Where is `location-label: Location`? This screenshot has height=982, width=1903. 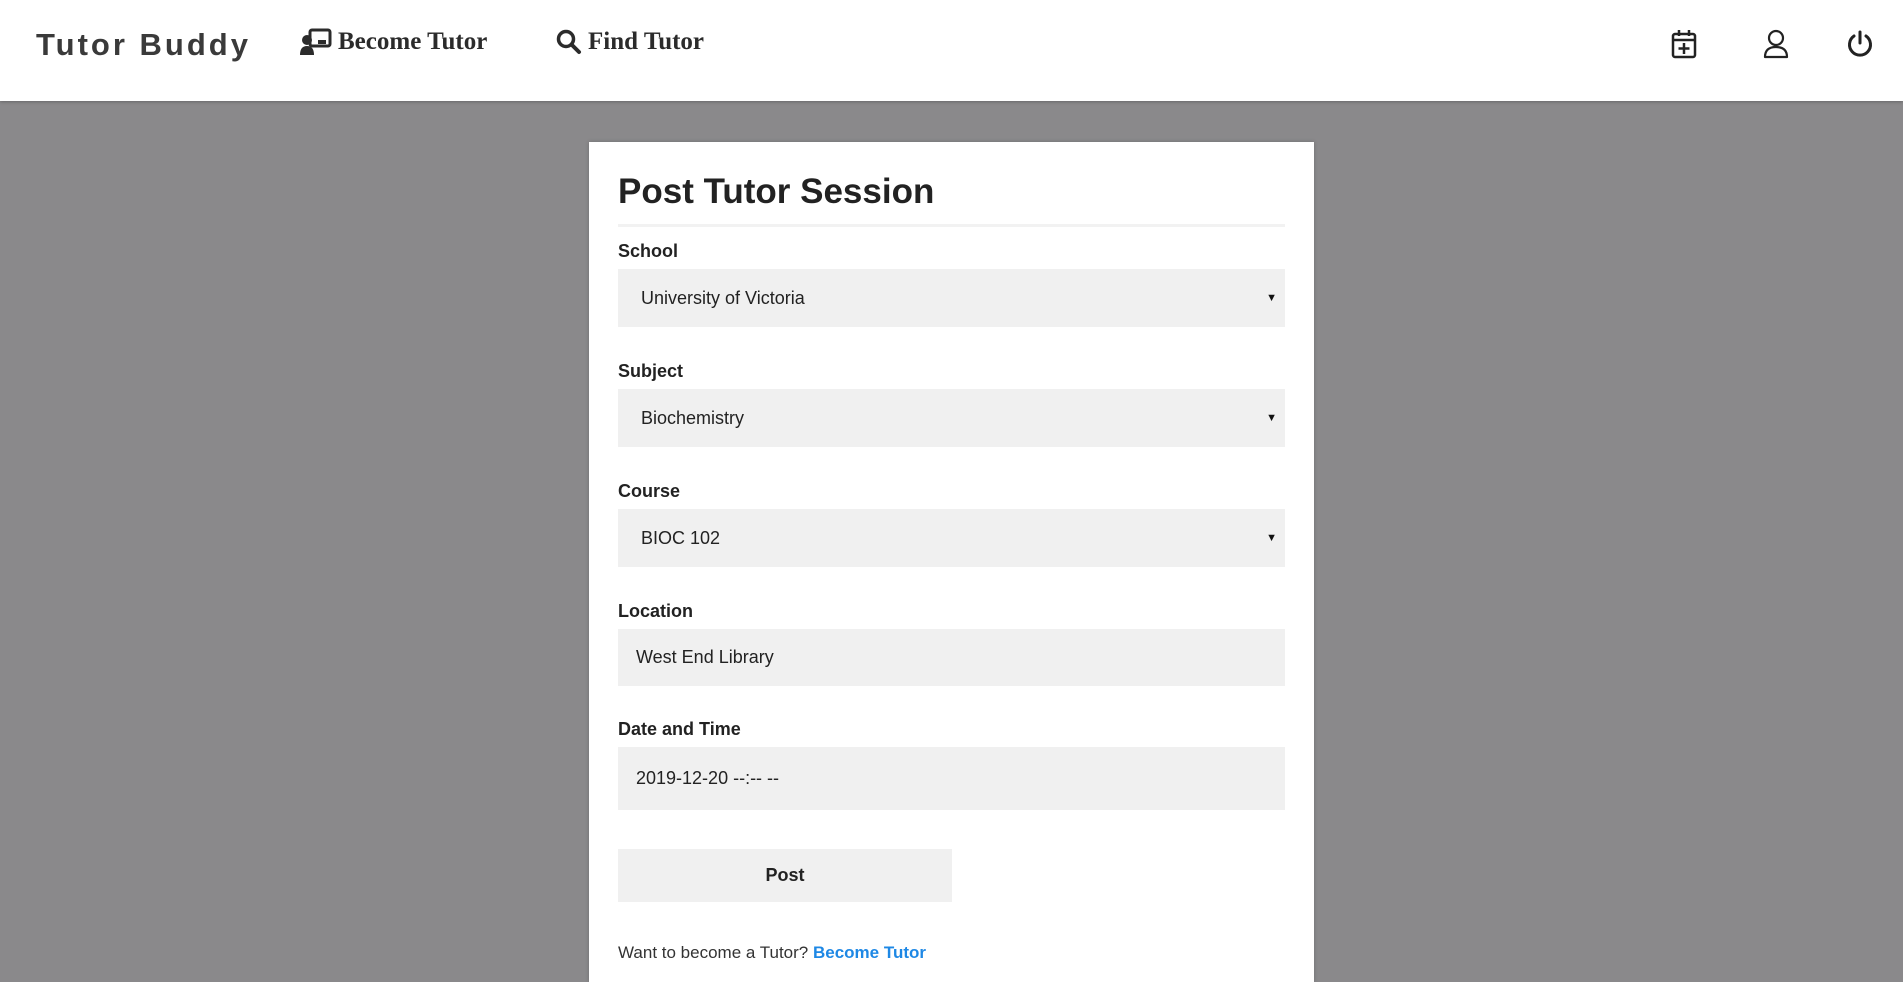
location-label: Location is located at coordinates (655, 611).